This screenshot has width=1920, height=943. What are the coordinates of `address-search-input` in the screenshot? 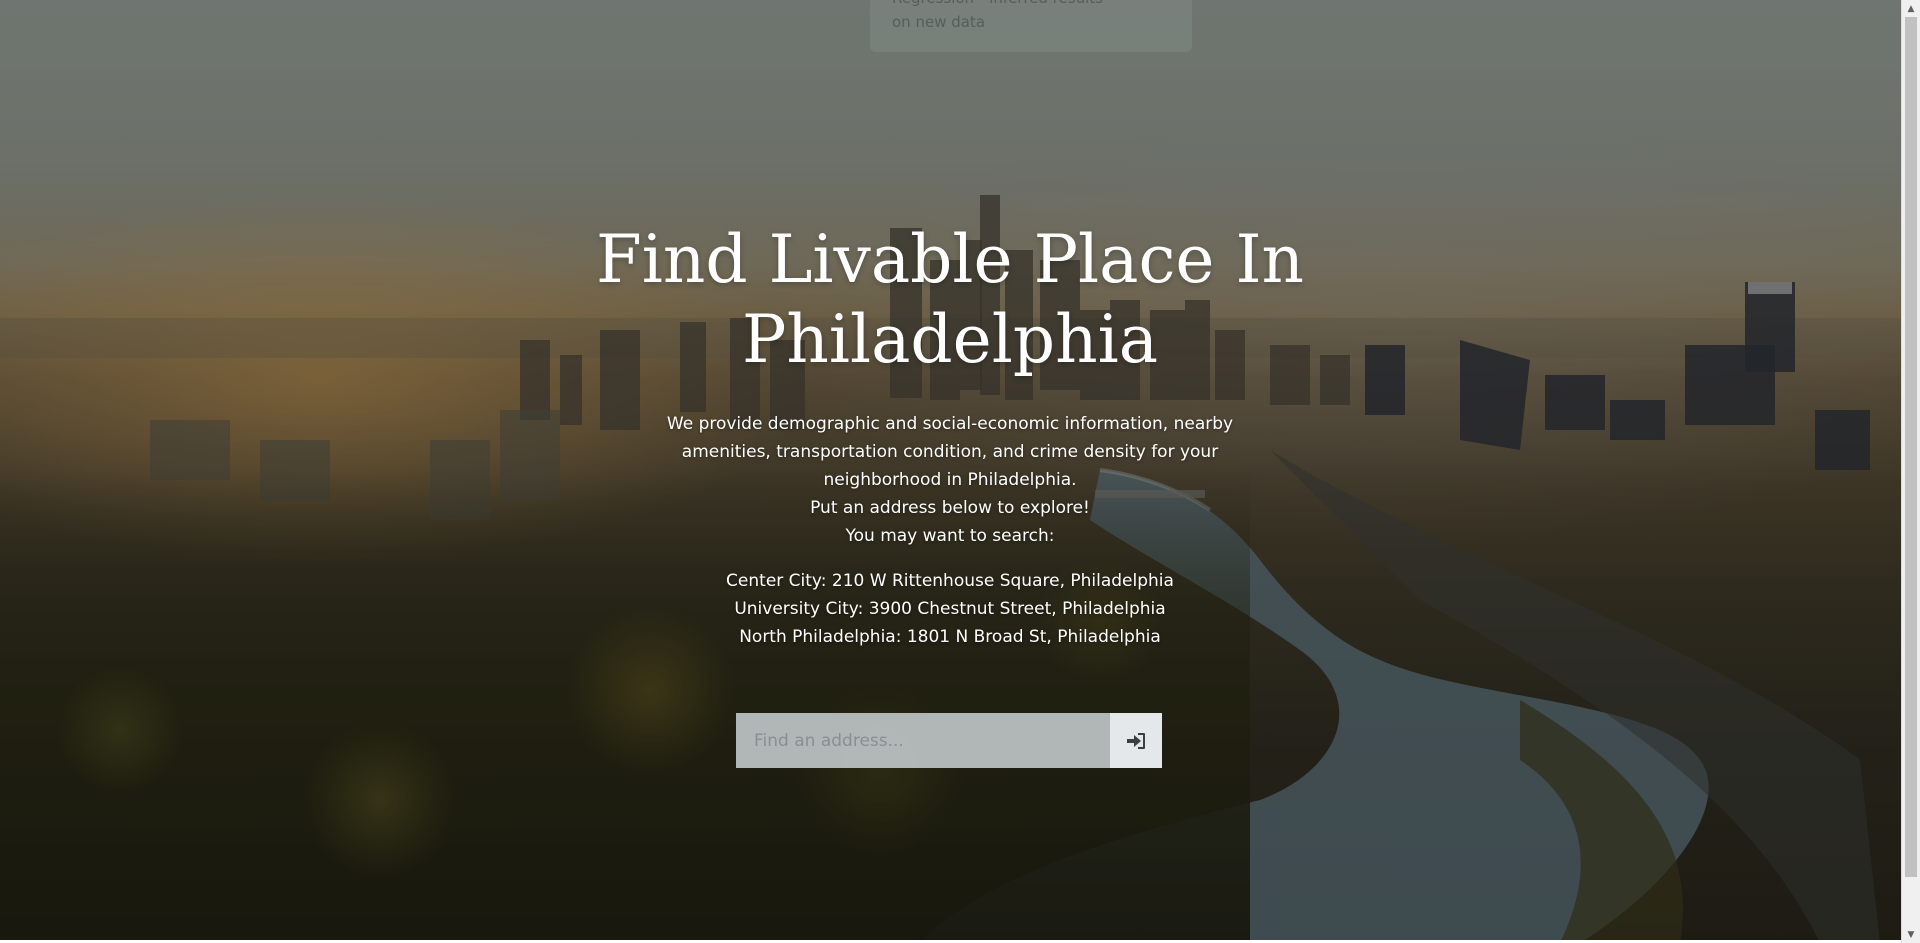 It's located at (923, 740).